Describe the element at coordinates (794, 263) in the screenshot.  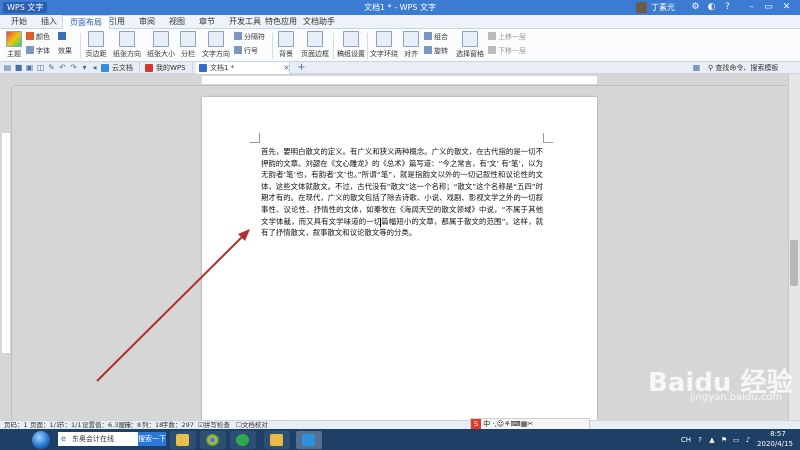
I see `scrollbar-thumb` at that location.